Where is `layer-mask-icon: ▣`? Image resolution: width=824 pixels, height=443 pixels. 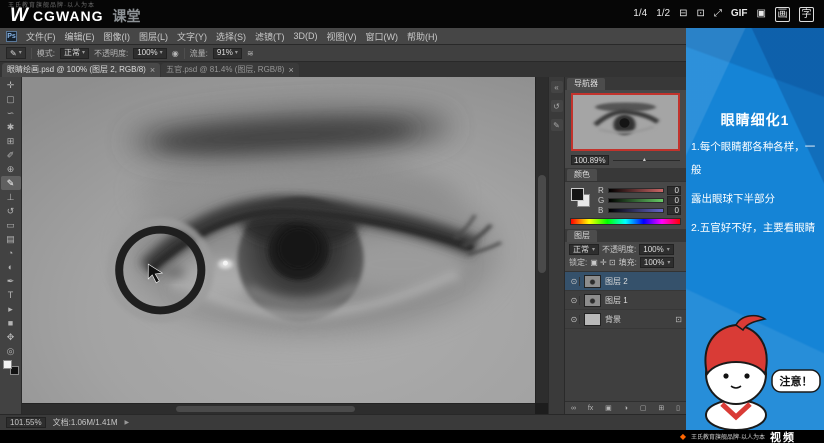 layer-mask-icon: ▣ is located at coordinates (608, 408).